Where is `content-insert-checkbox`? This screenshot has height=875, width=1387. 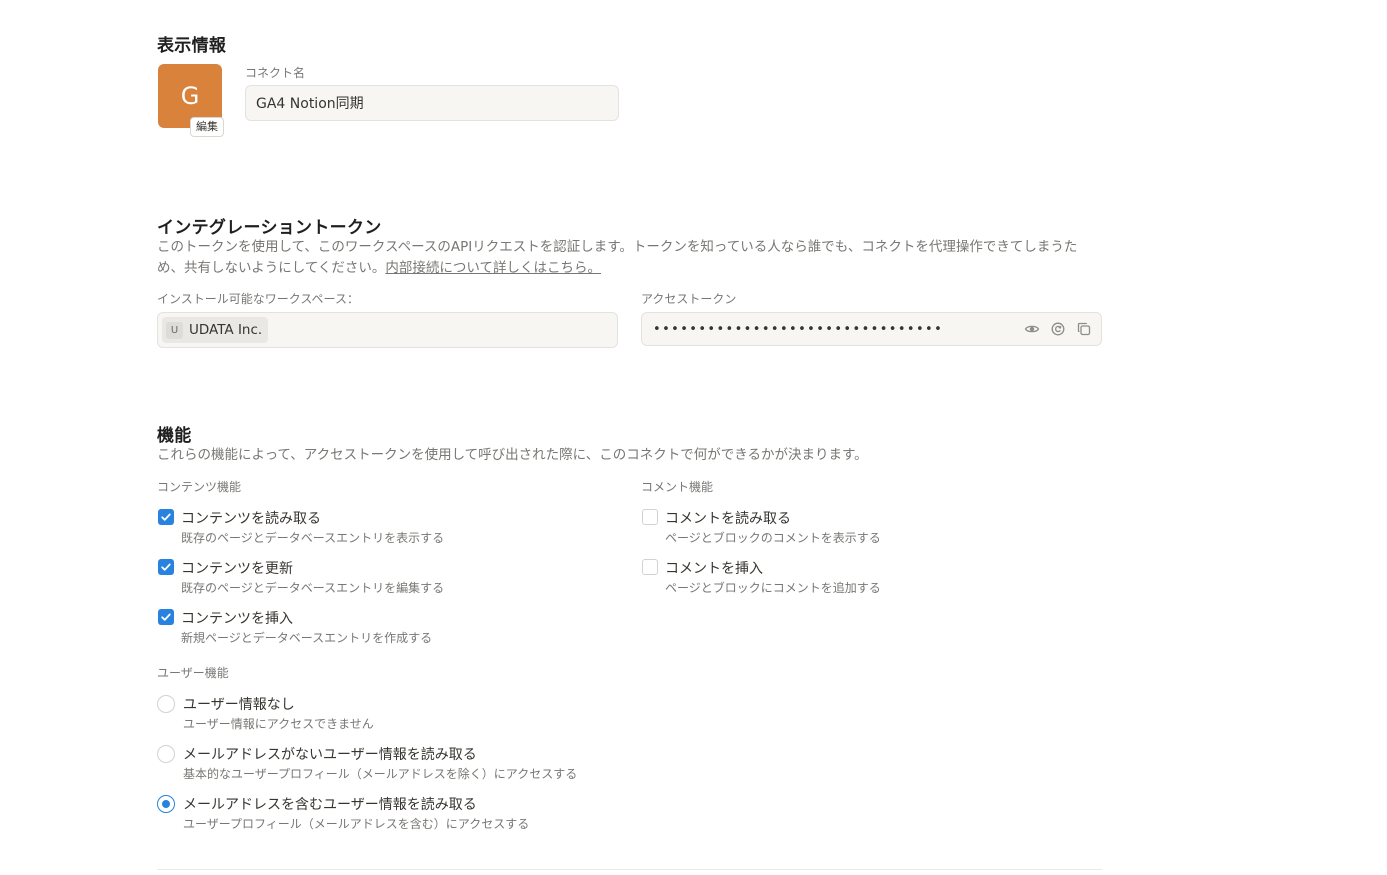 content-insert-checkbox is located at coordinates (166, 617).